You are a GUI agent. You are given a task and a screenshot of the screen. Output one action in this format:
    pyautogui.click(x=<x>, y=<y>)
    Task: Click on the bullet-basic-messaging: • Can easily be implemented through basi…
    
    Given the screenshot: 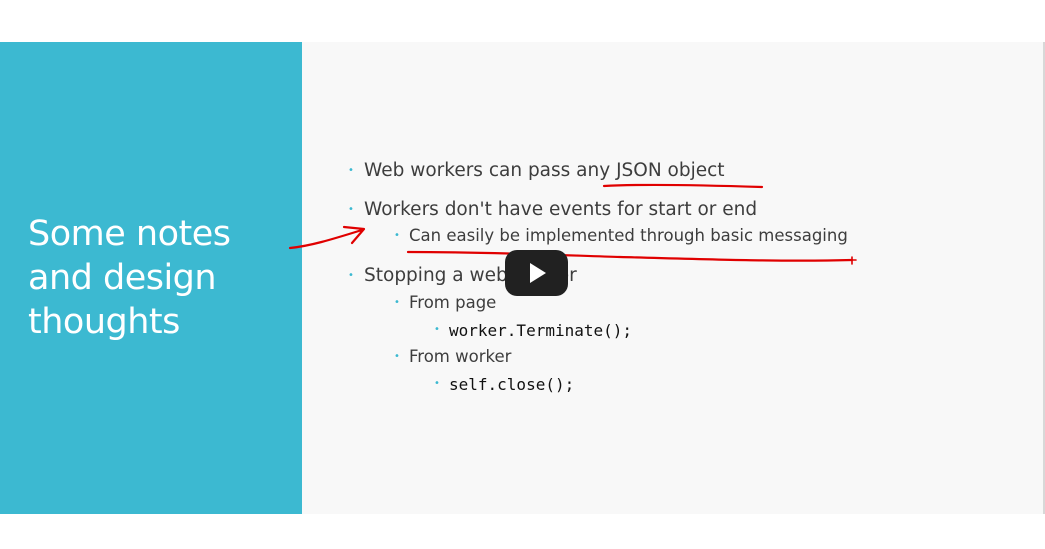 What is the action you would take?
    pyautogui.click(x=621, y=235)
    